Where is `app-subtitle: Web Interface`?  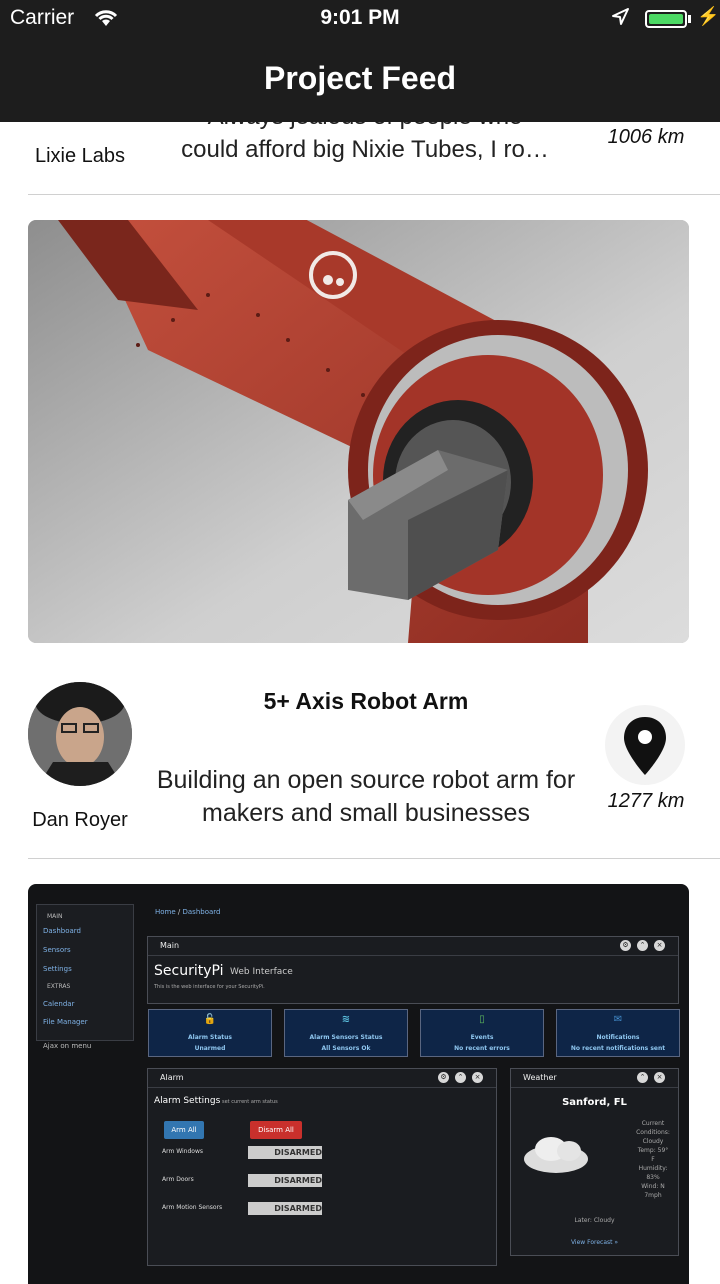 app-subtitle: Web Interface is located at coordinates (261, 972).